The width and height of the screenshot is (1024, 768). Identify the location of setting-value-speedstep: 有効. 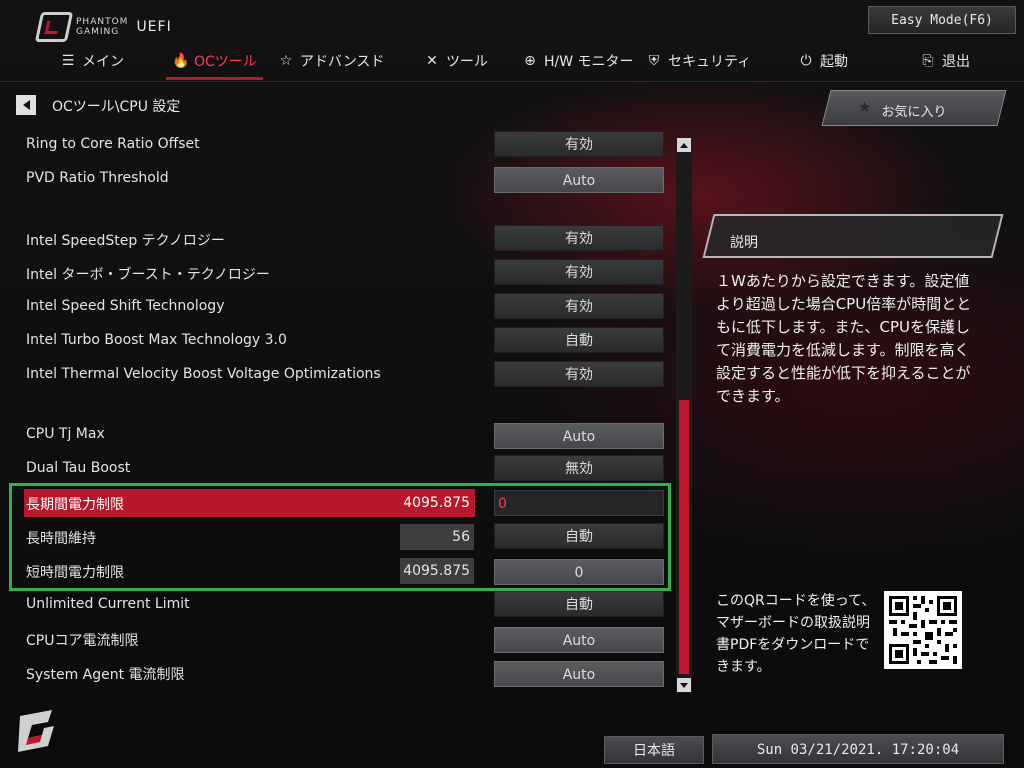
(579, 238).